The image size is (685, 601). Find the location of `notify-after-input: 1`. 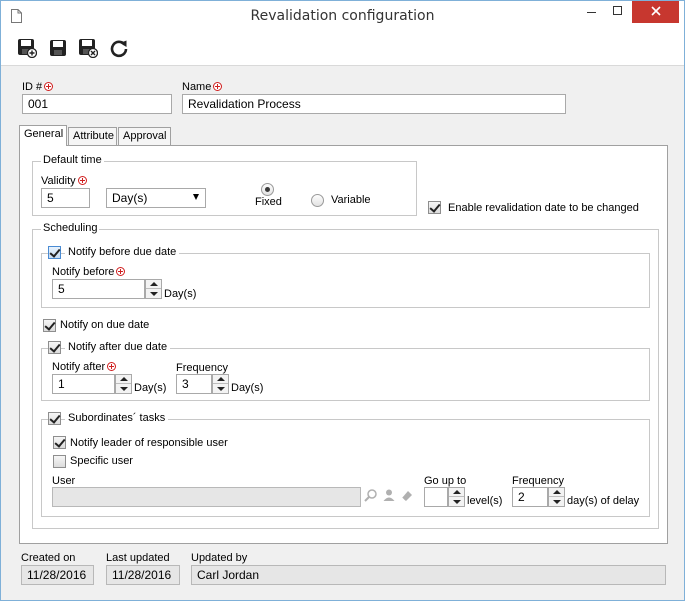

notify-after-input: 1 is located at coordinates (83, 384).